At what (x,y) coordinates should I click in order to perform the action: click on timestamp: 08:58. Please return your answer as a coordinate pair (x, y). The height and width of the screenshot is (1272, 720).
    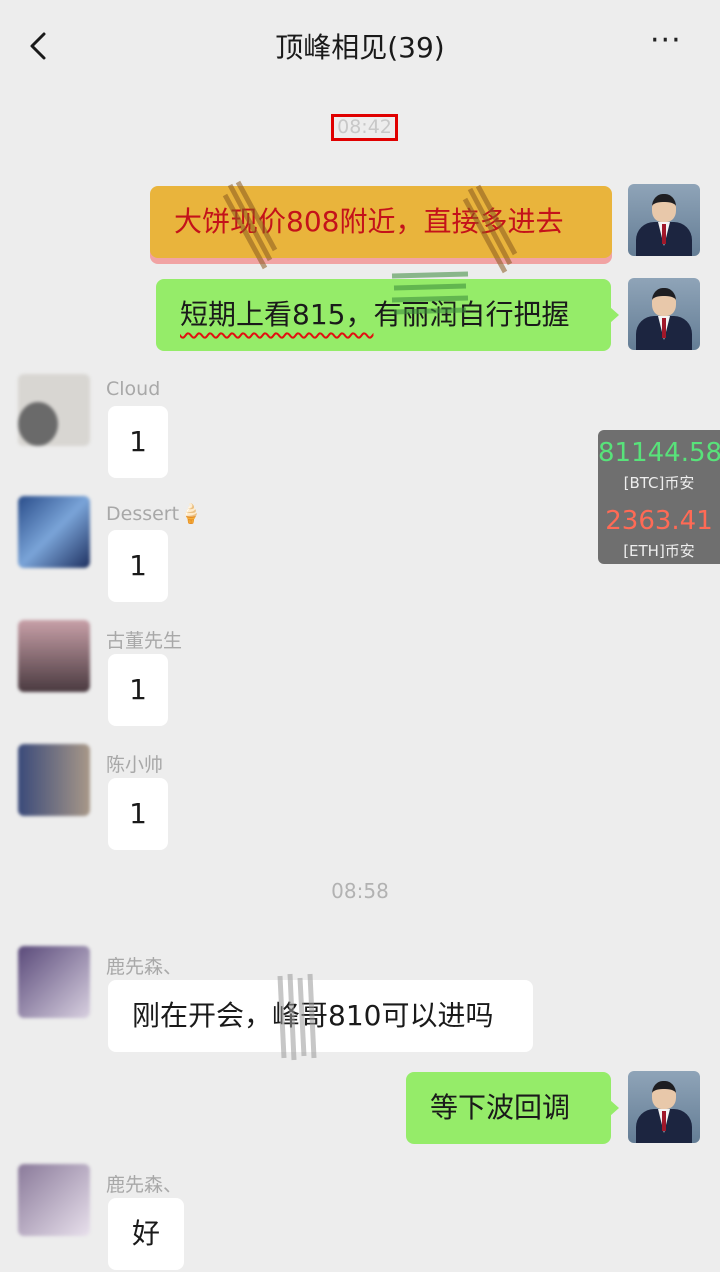
    Looking at the image, I should click on (360, 891).